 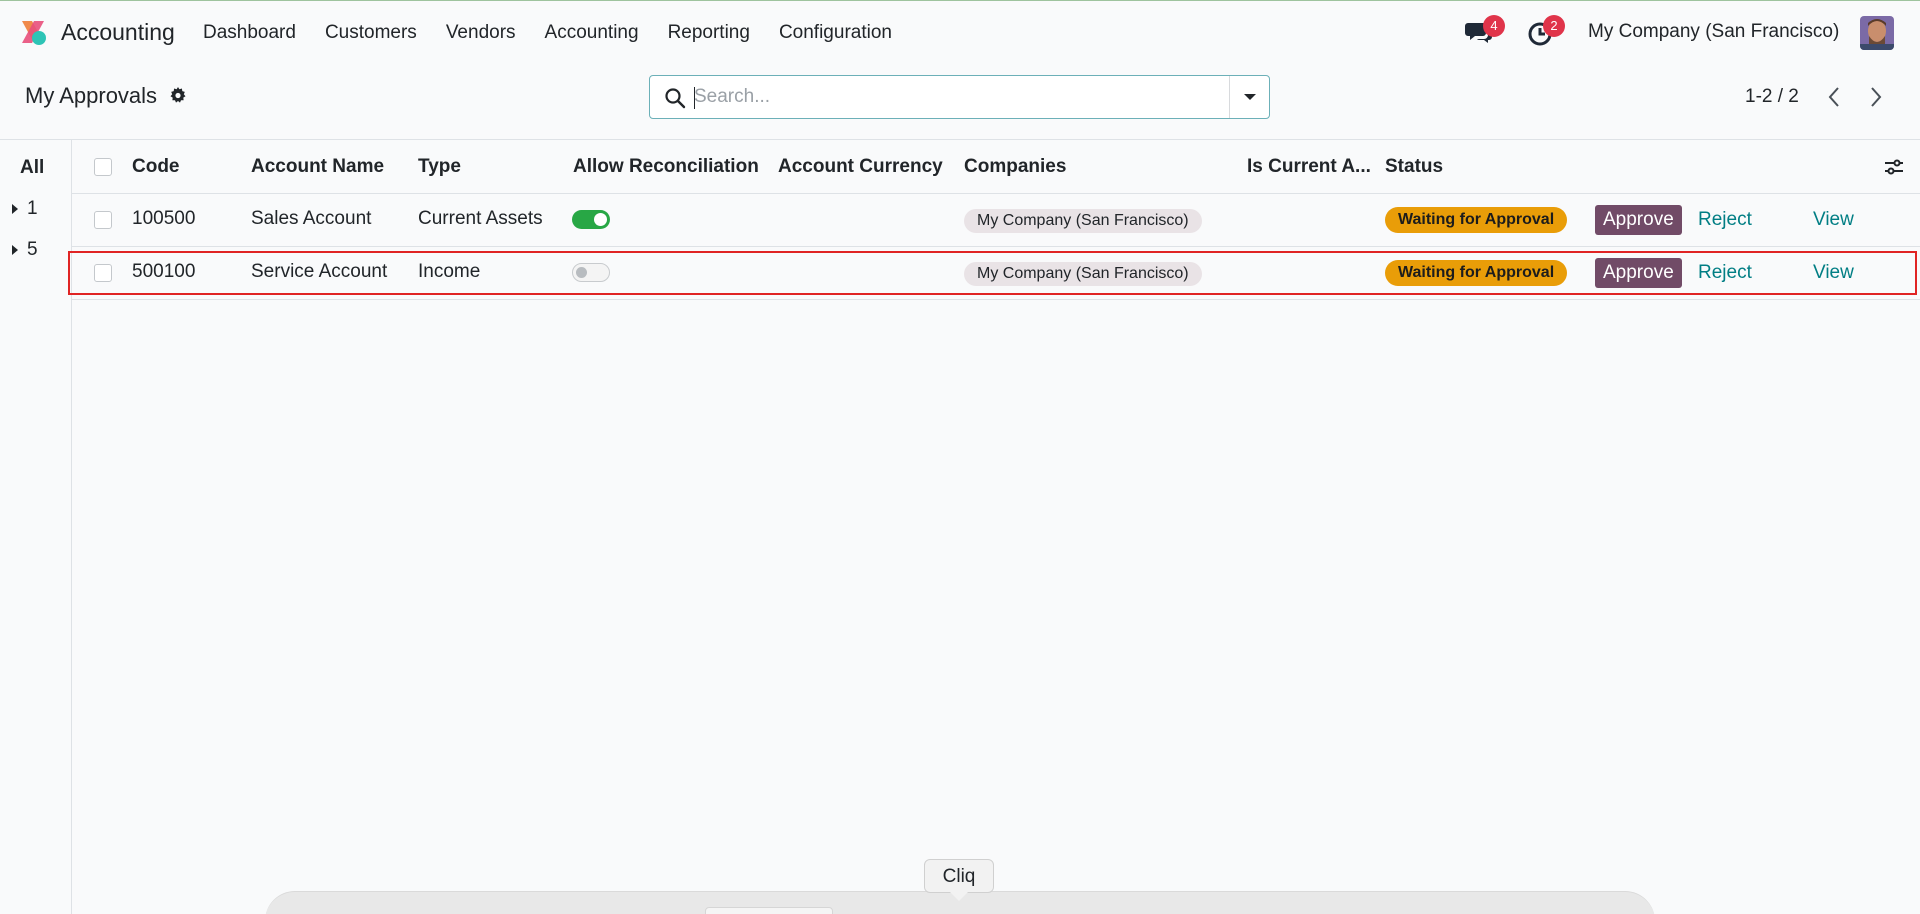 I want to click on chat-count-badge: 4, so click(x=1494, y=26).